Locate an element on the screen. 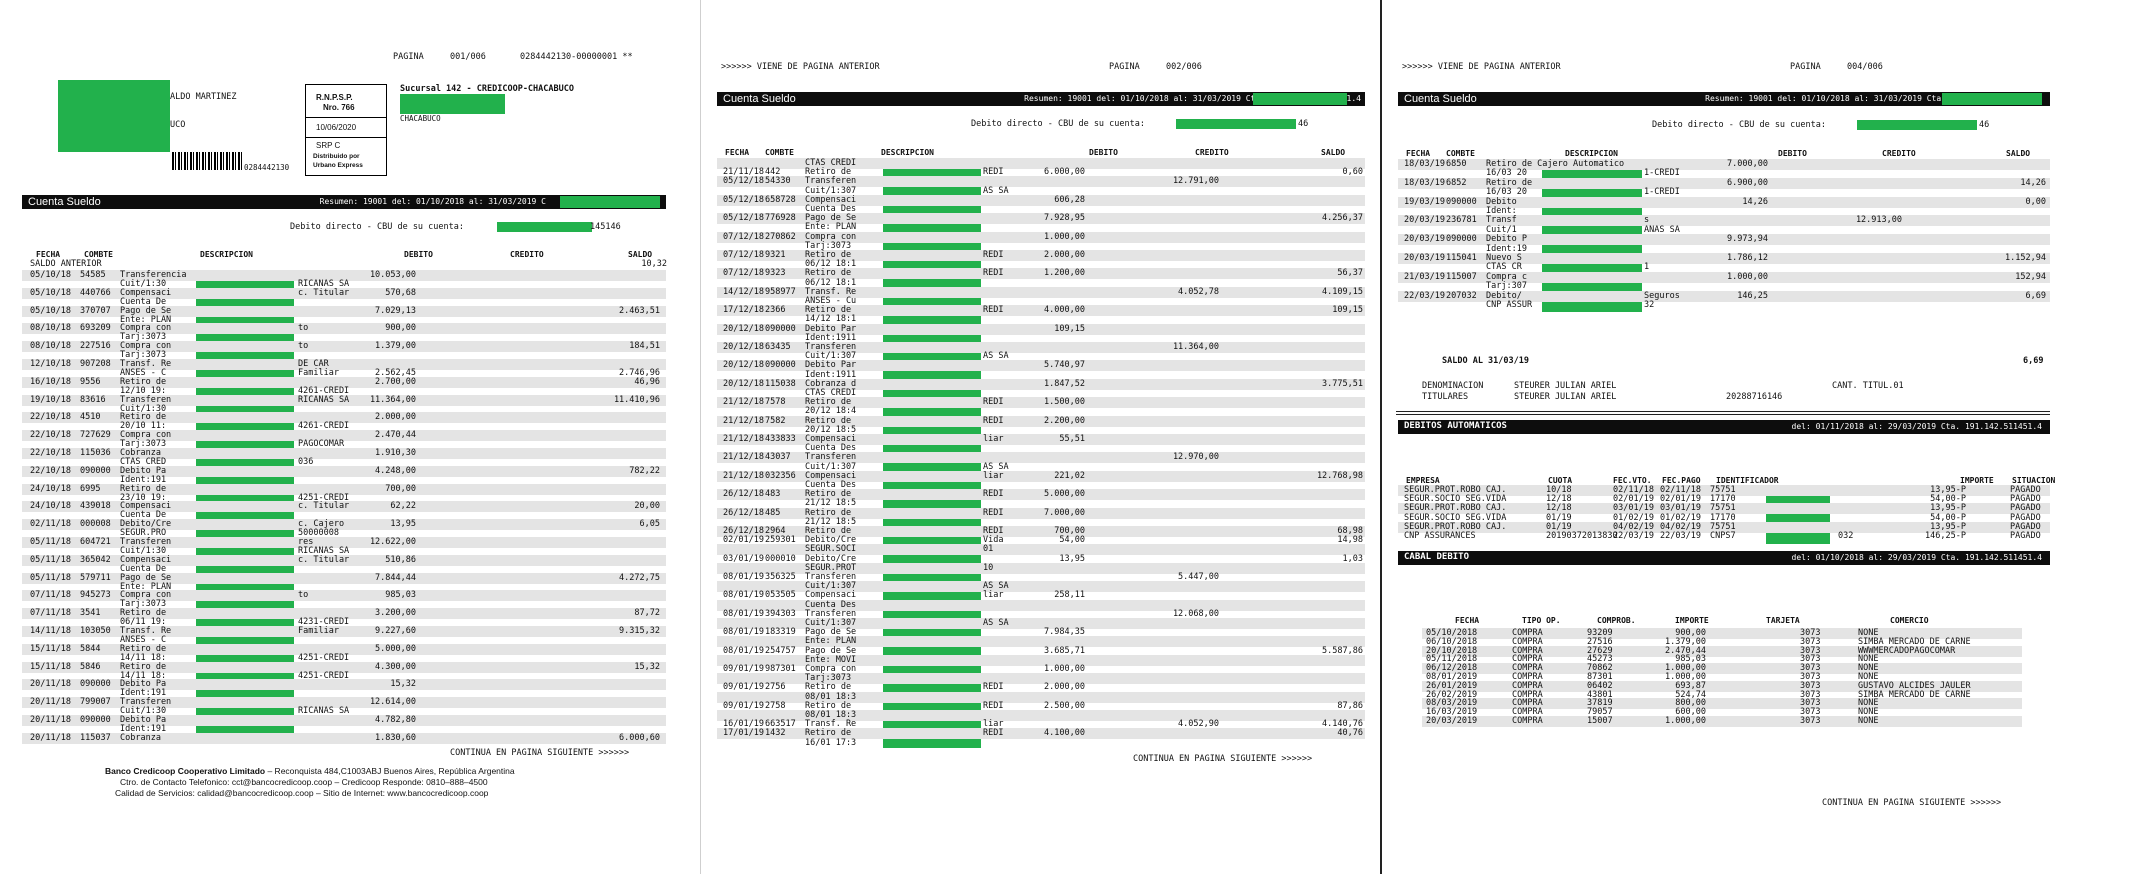  col-cb-importe: IMPORTE is located at coordinates (1692, 620).